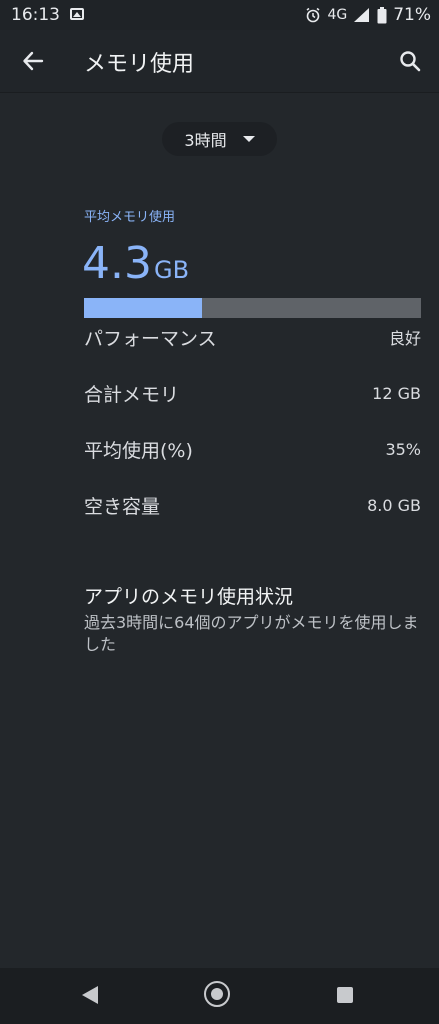  Describe the element at coordinates (252, 505) in the screenshot. I see `stat-row-free-space: 空き容量 8.0 GB` at that location.